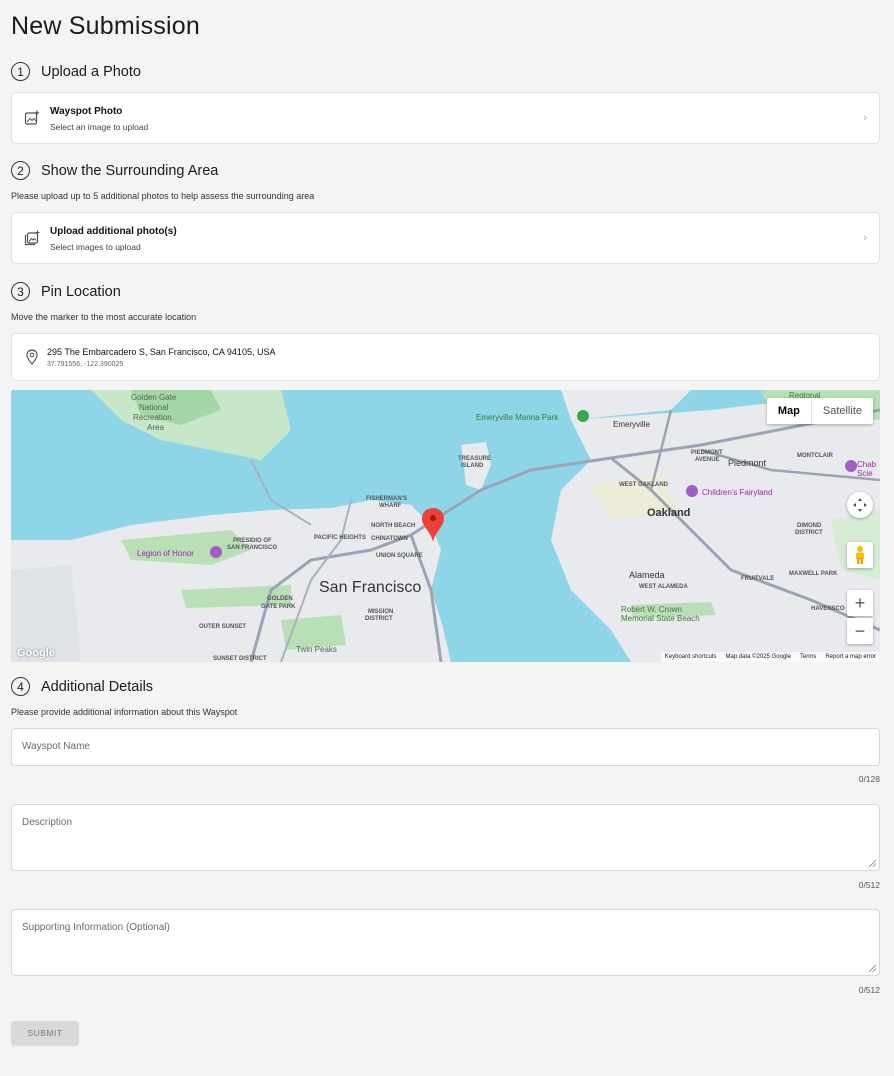  Describe the element at coordinates (47, 822) in the screenshot. I see `description-placeholder: Description` at that location.